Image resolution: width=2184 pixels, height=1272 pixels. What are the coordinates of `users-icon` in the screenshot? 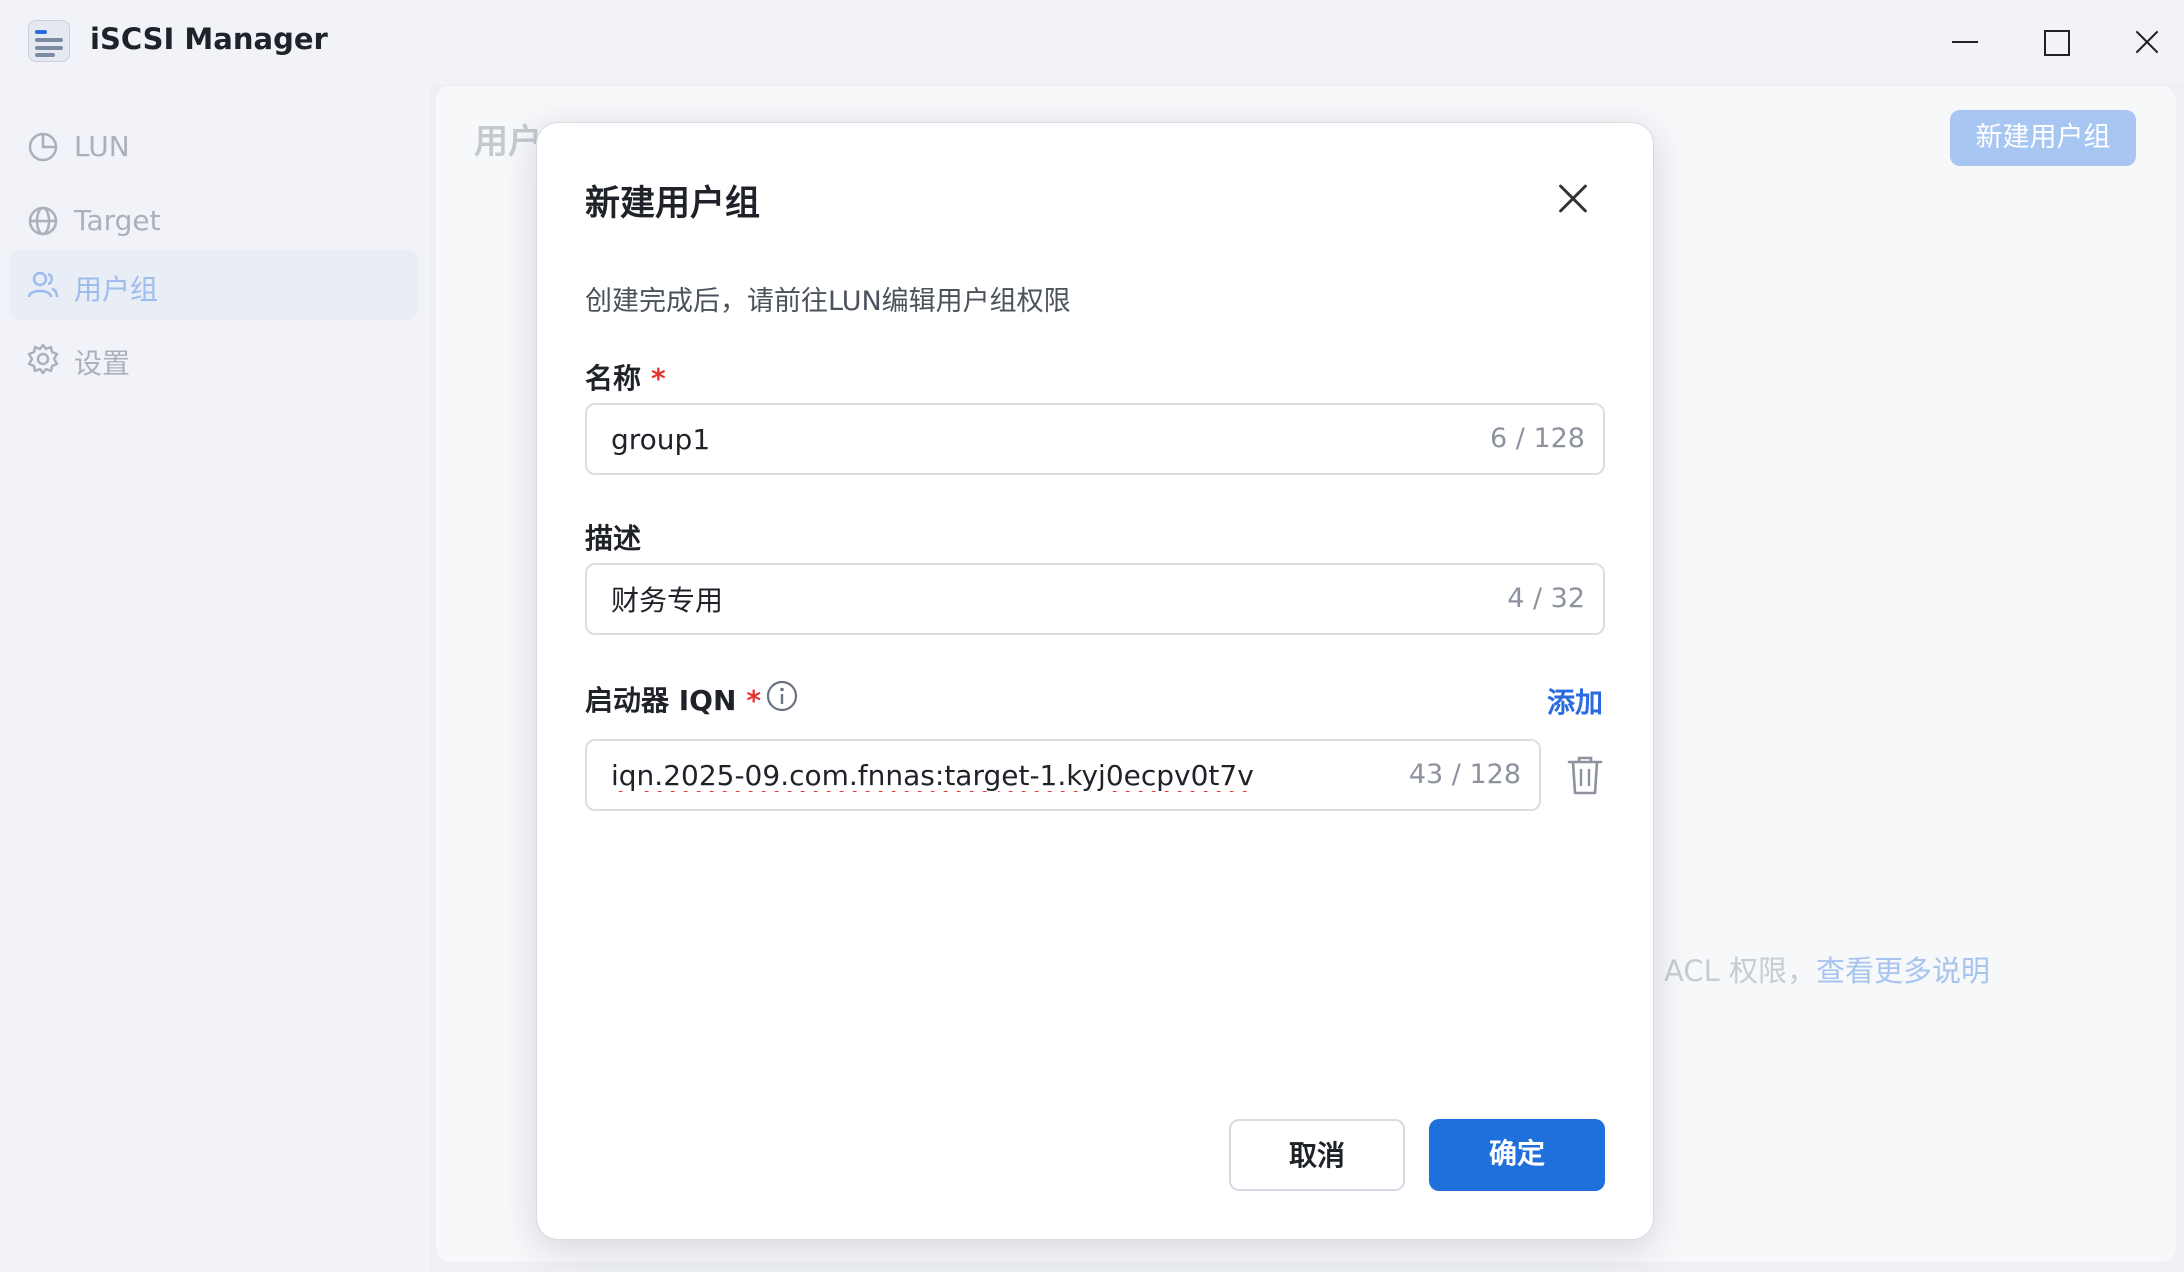 It's located at (43, 284).